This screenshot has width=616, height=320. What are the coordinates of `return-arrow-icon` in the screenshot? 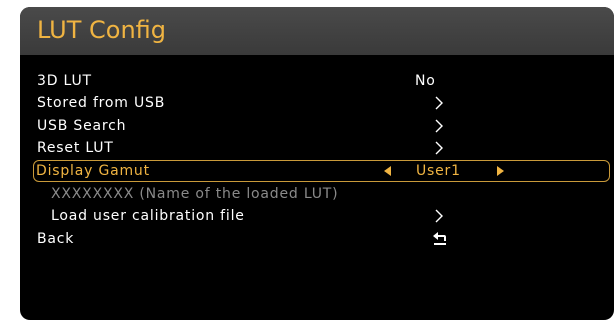 It's located at (439, 238).